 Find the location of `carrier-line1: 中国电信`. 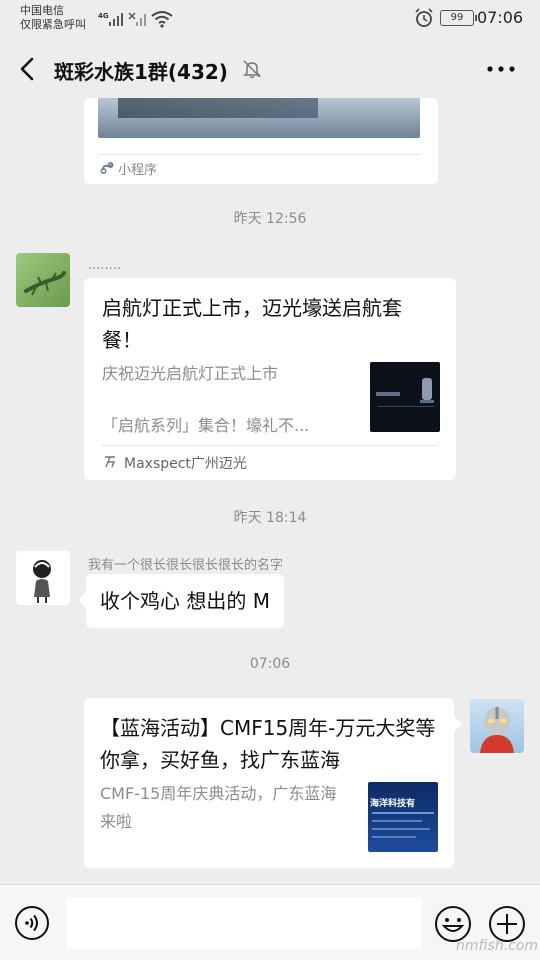

carrier-line1: 中国电信 is located at coordinates (42, 10).